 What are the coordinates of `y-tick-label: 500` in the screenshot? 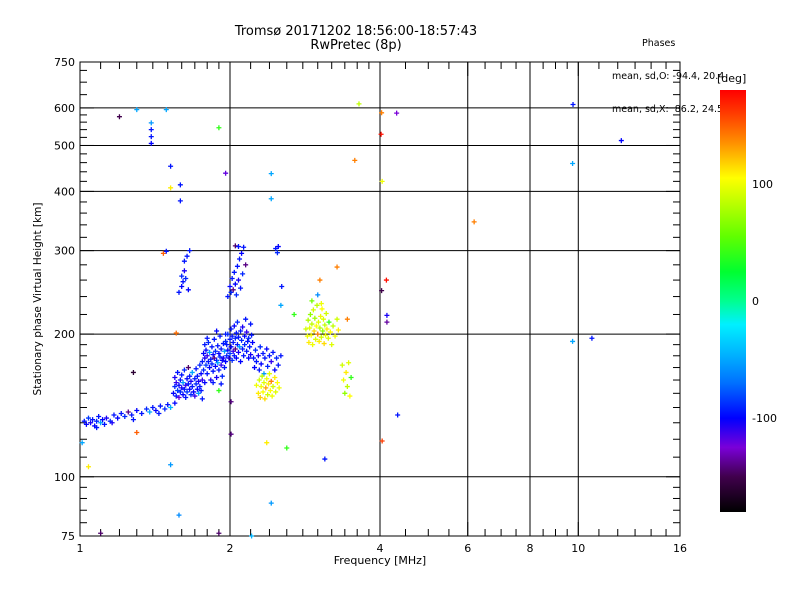 It's located at (64, 145).